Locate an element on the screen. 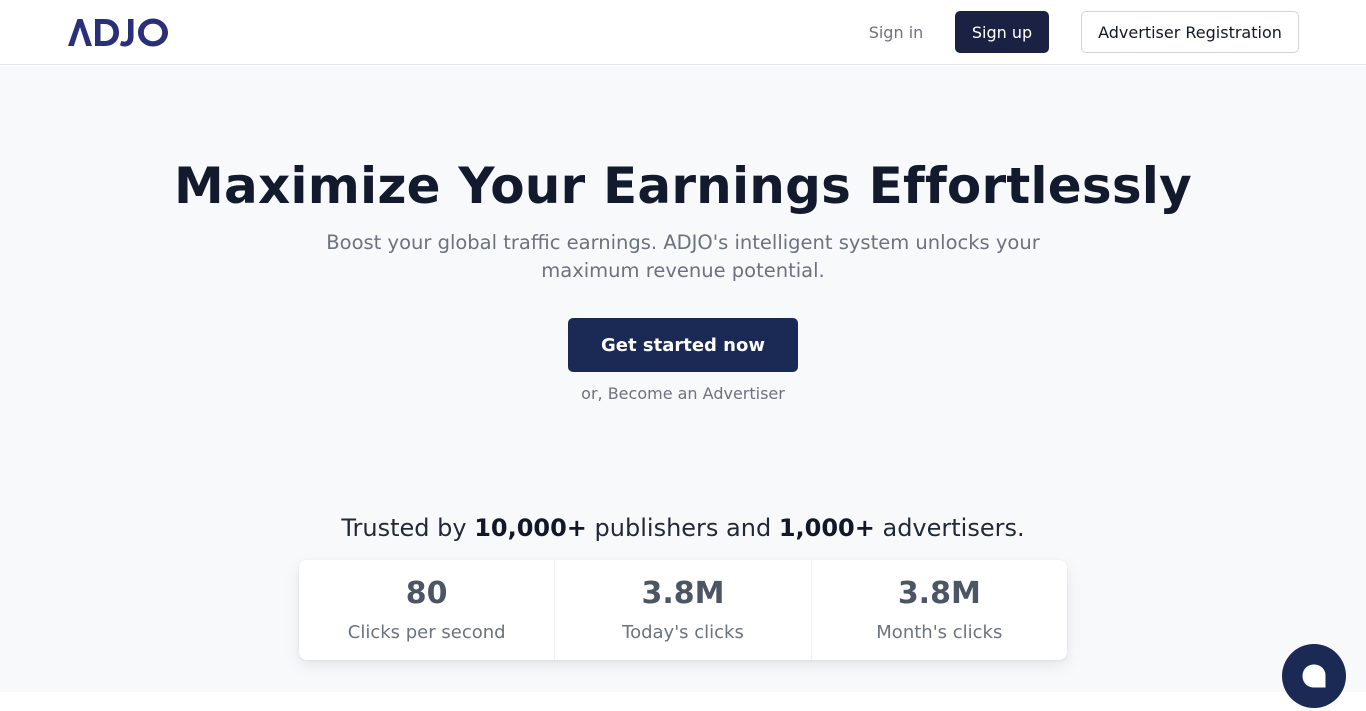 This screenshot has height=711, width=1366. publishers-count: 10,000+ is located at coordinates (530, 528).